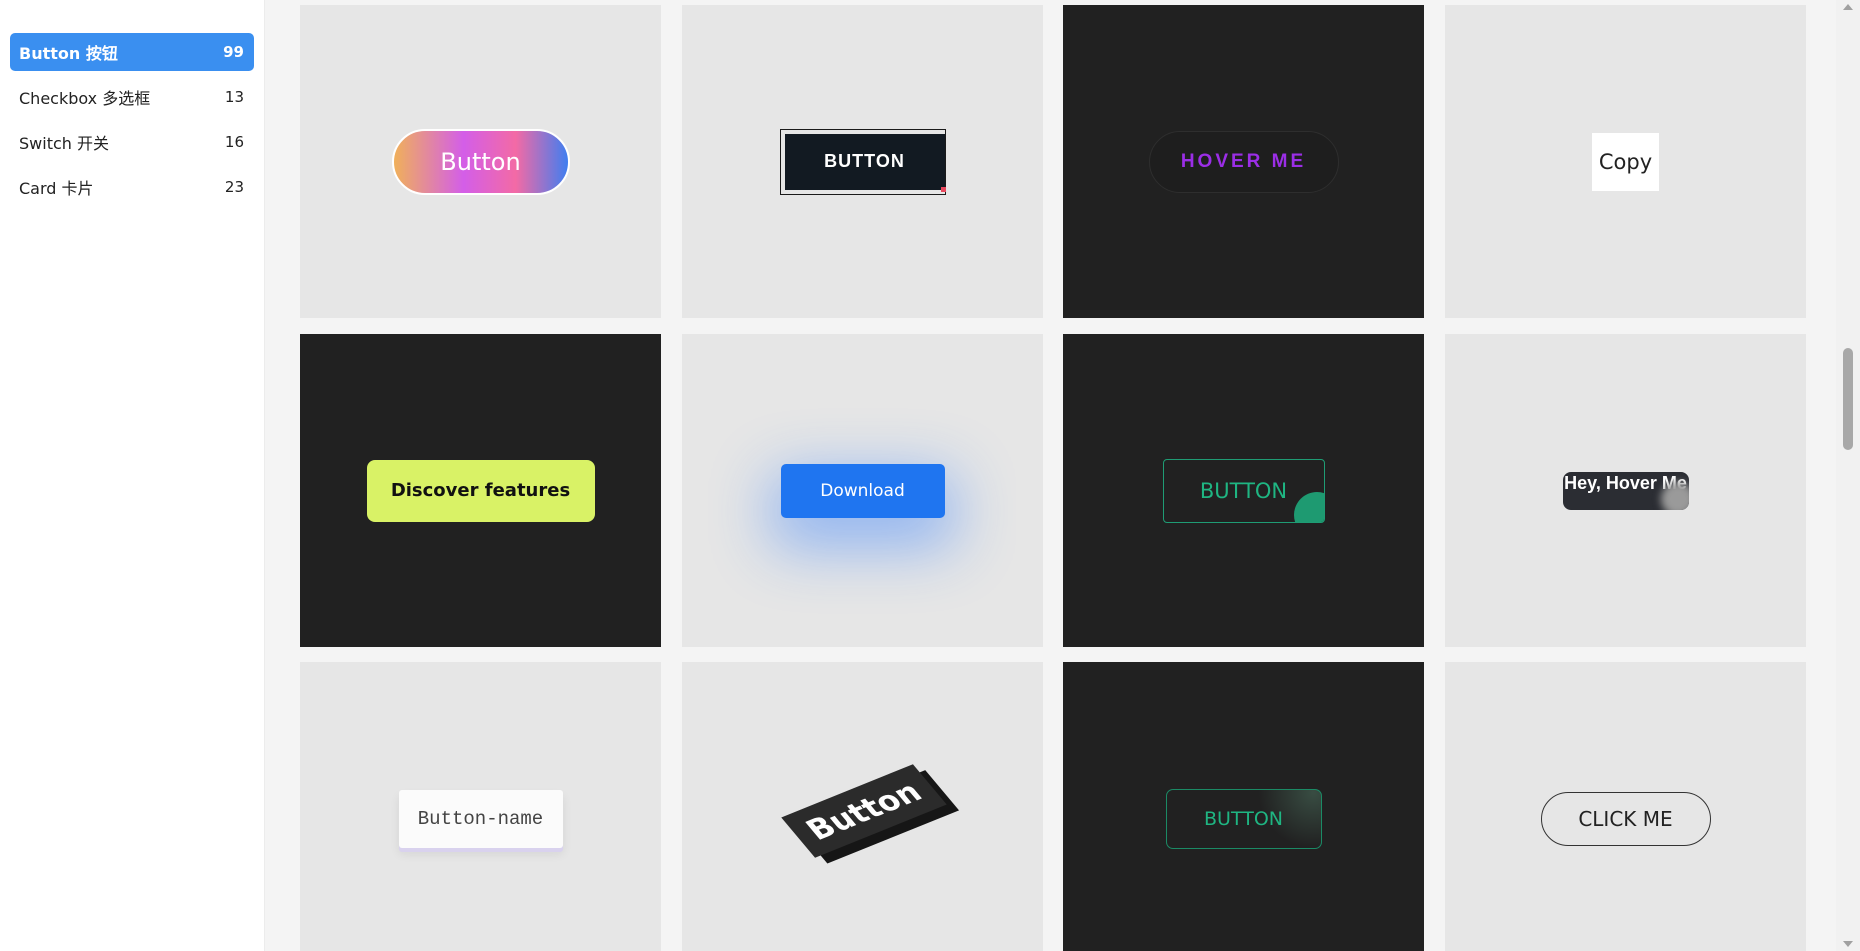 This screenshot has height=951, width=1860. Describe the element at coordinates (943, 189) in the screenshot. I see `corner-dot-icon` at that location.